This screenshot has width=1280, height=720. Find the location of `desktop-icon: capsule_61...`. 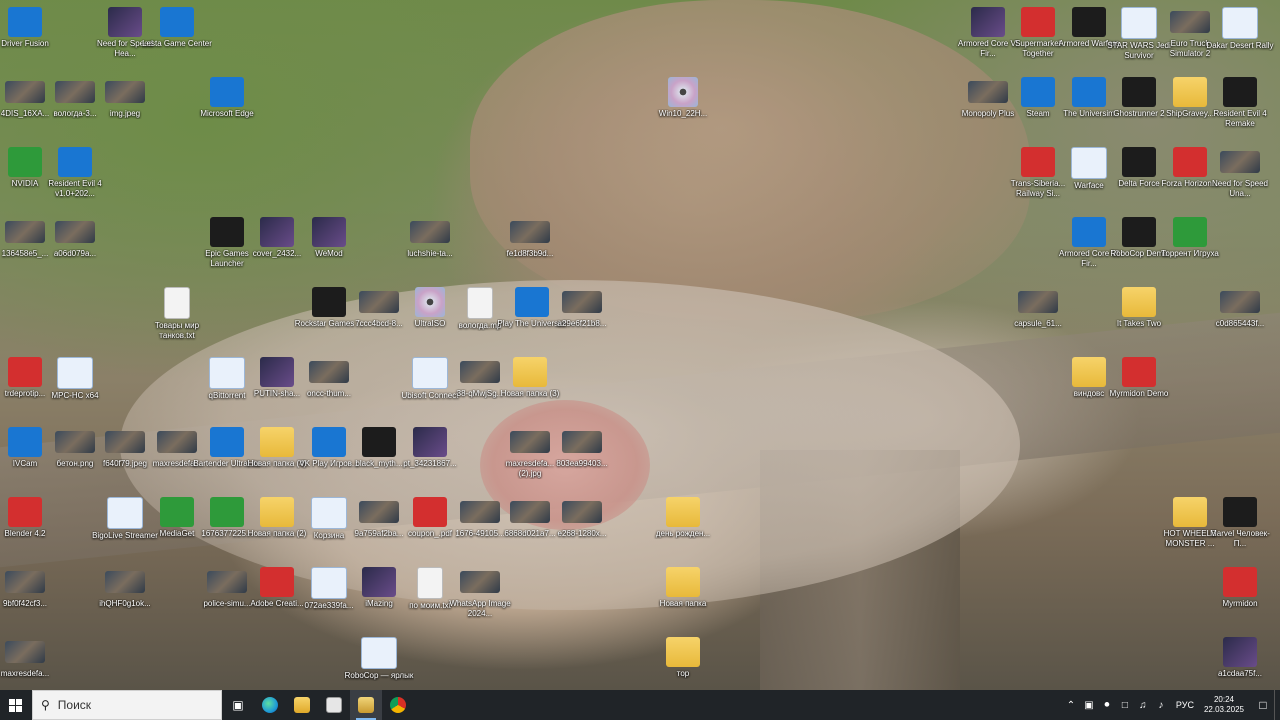

desktop-icon: capsule_61... is located at coordinates (1038, 316).